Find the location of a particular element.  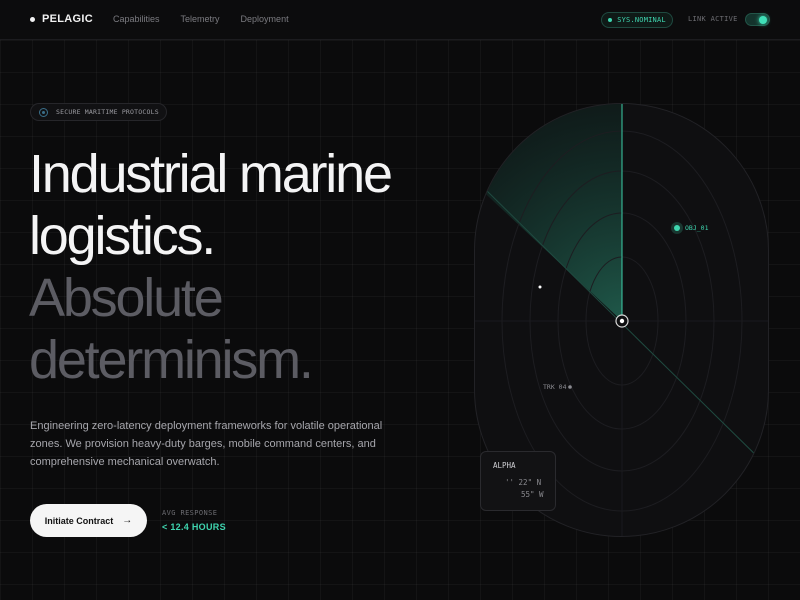

protocol-badge: SECURE MARITIME PROTOCOLS is located at coordinates (98, 112).